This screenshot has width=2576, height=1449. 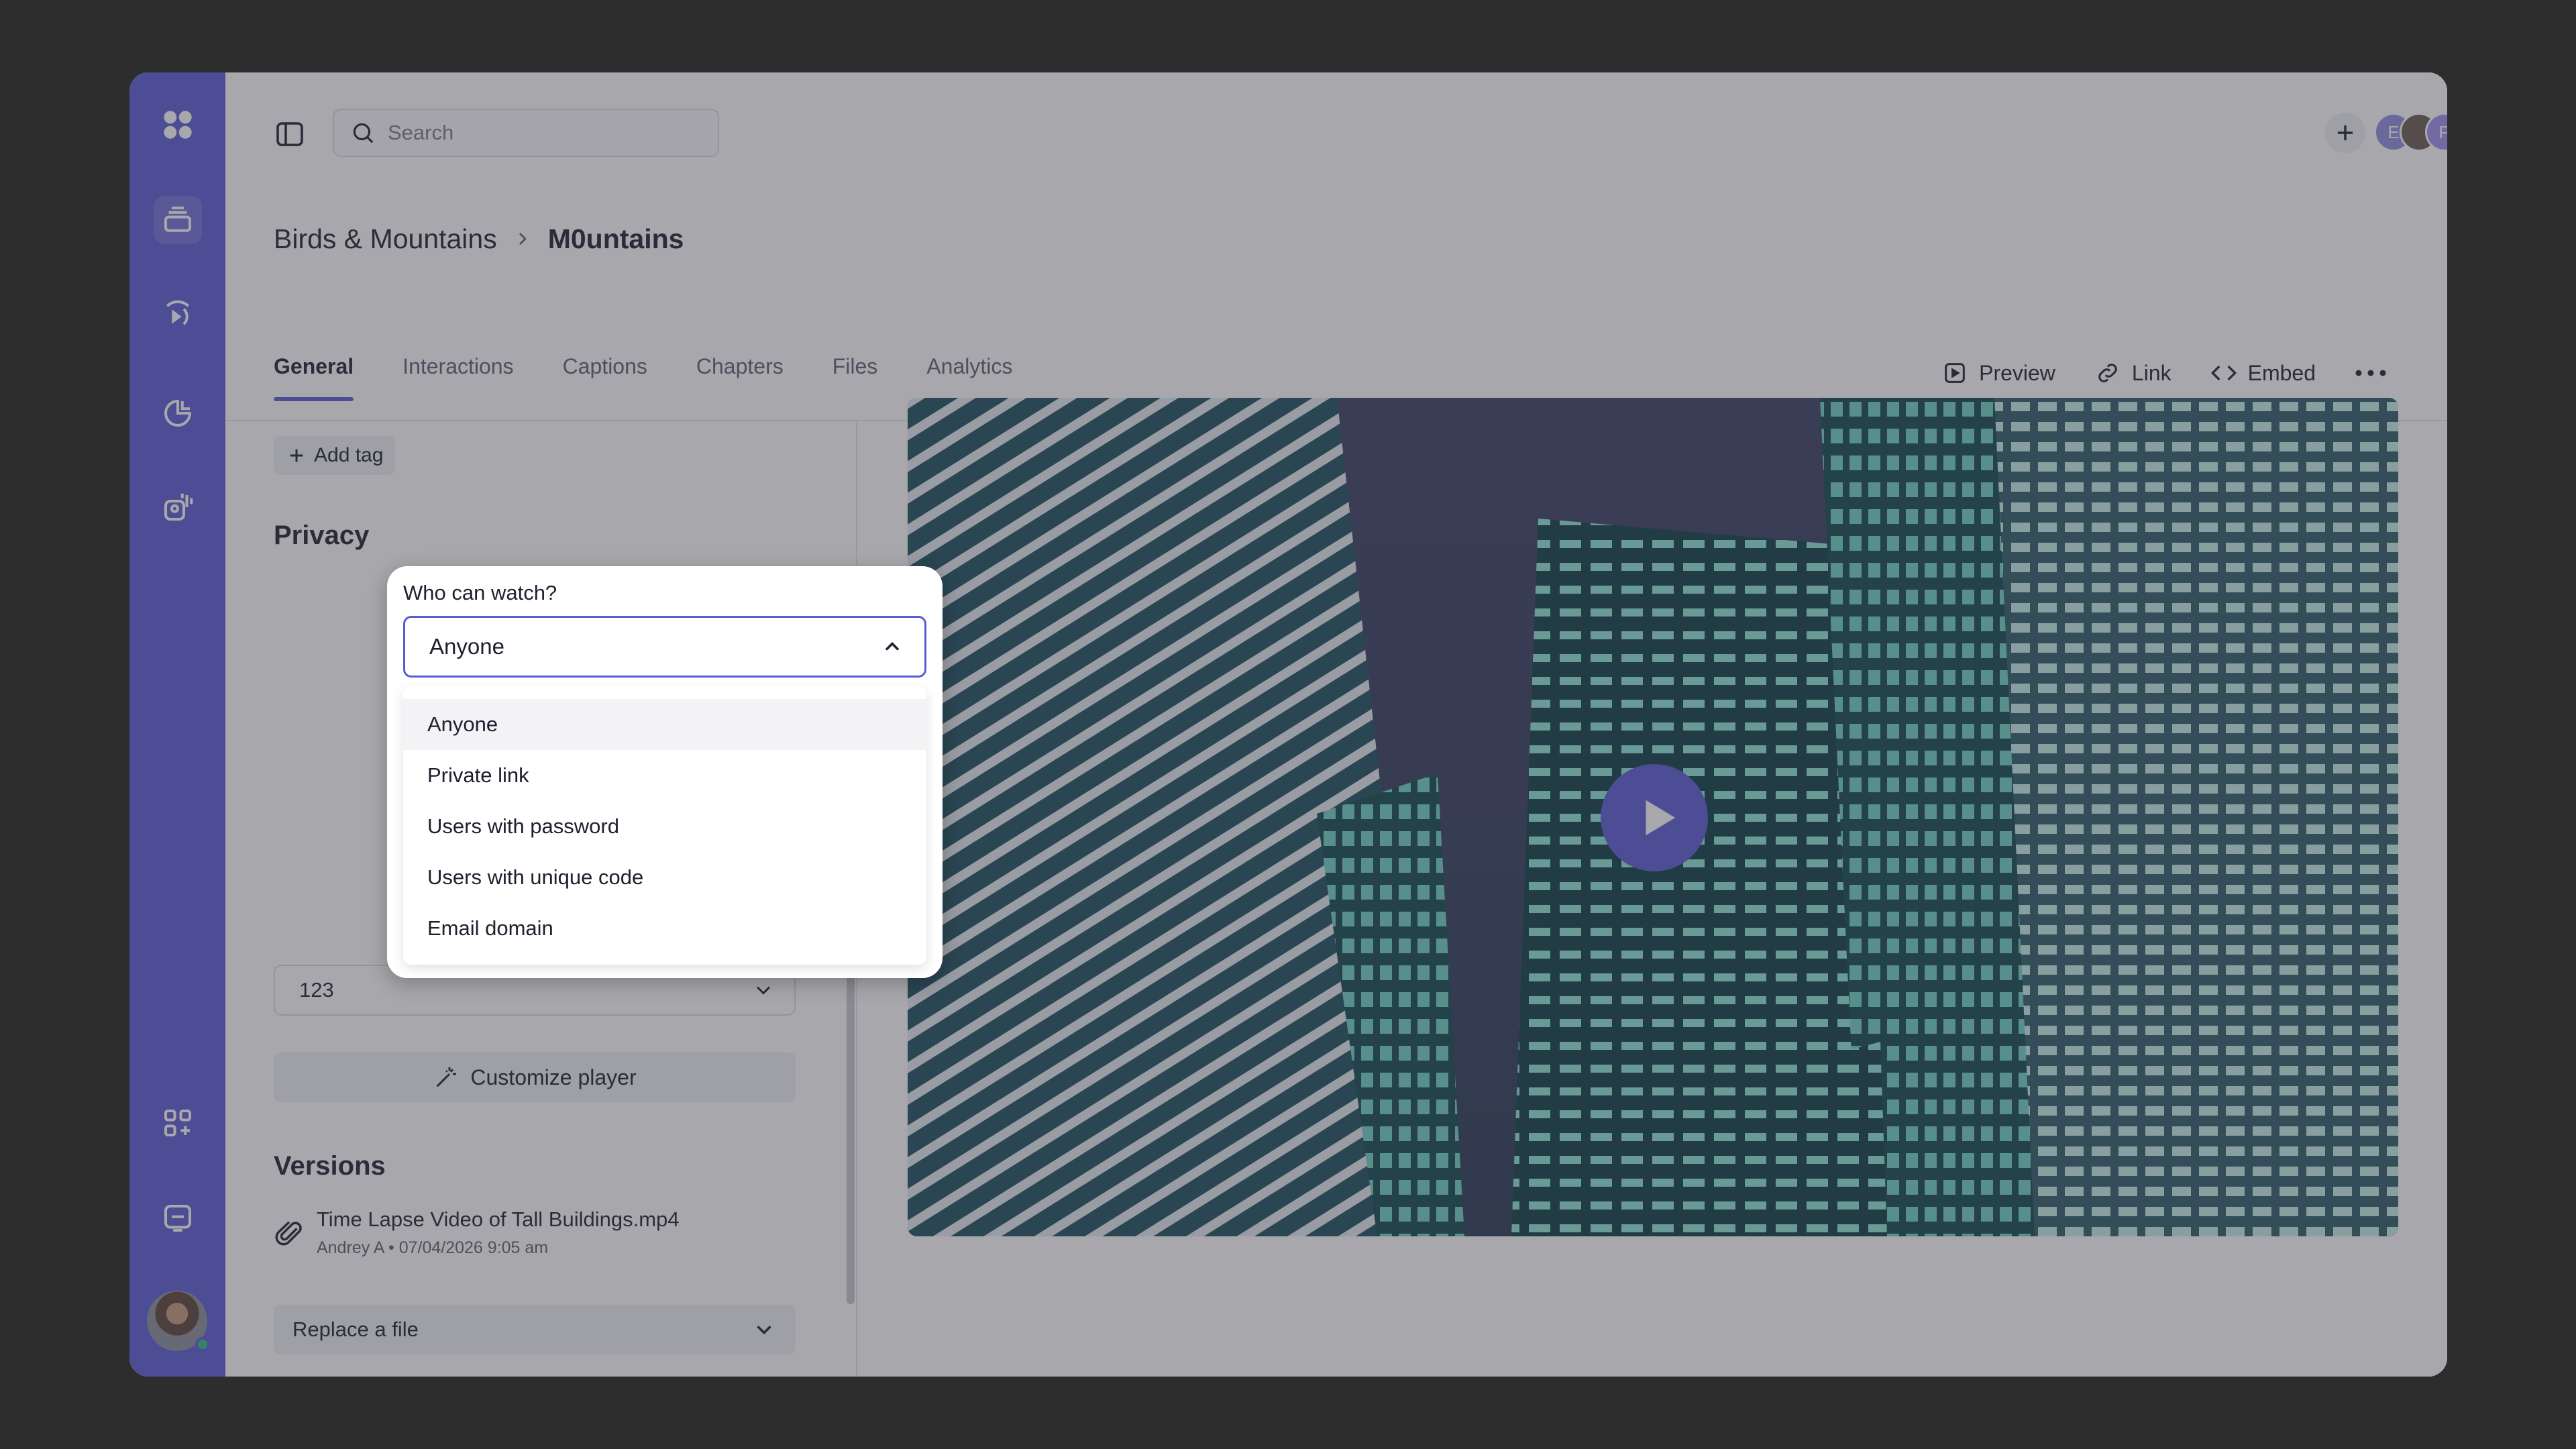 I want to click on selected-value: Anyone, so click(x=466, y=646).